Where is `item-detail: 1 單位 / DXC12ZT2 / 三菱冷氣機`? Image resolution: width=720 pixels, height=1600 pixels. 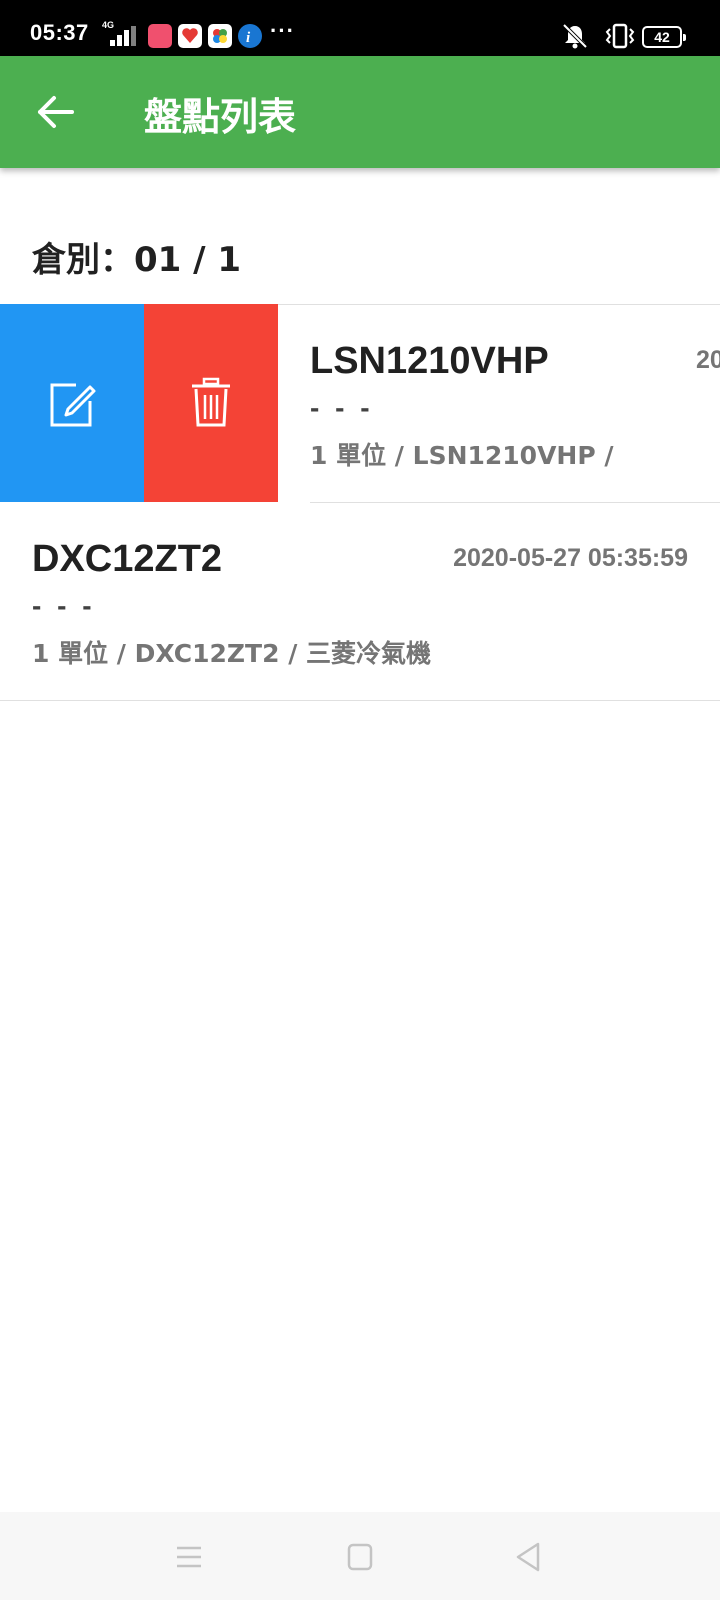 item-detail: 1 單位 / DXC12ZT2 / 三菱冷氣機 is located at coordinates (232, 653).